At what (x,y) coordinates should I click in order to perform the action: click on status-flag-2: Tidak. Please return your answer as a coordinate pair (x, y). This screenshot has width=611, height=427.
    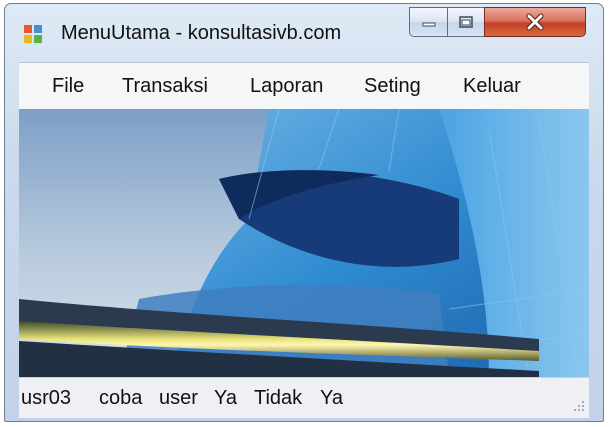
    Looking at the image, I should click on (278, 398).